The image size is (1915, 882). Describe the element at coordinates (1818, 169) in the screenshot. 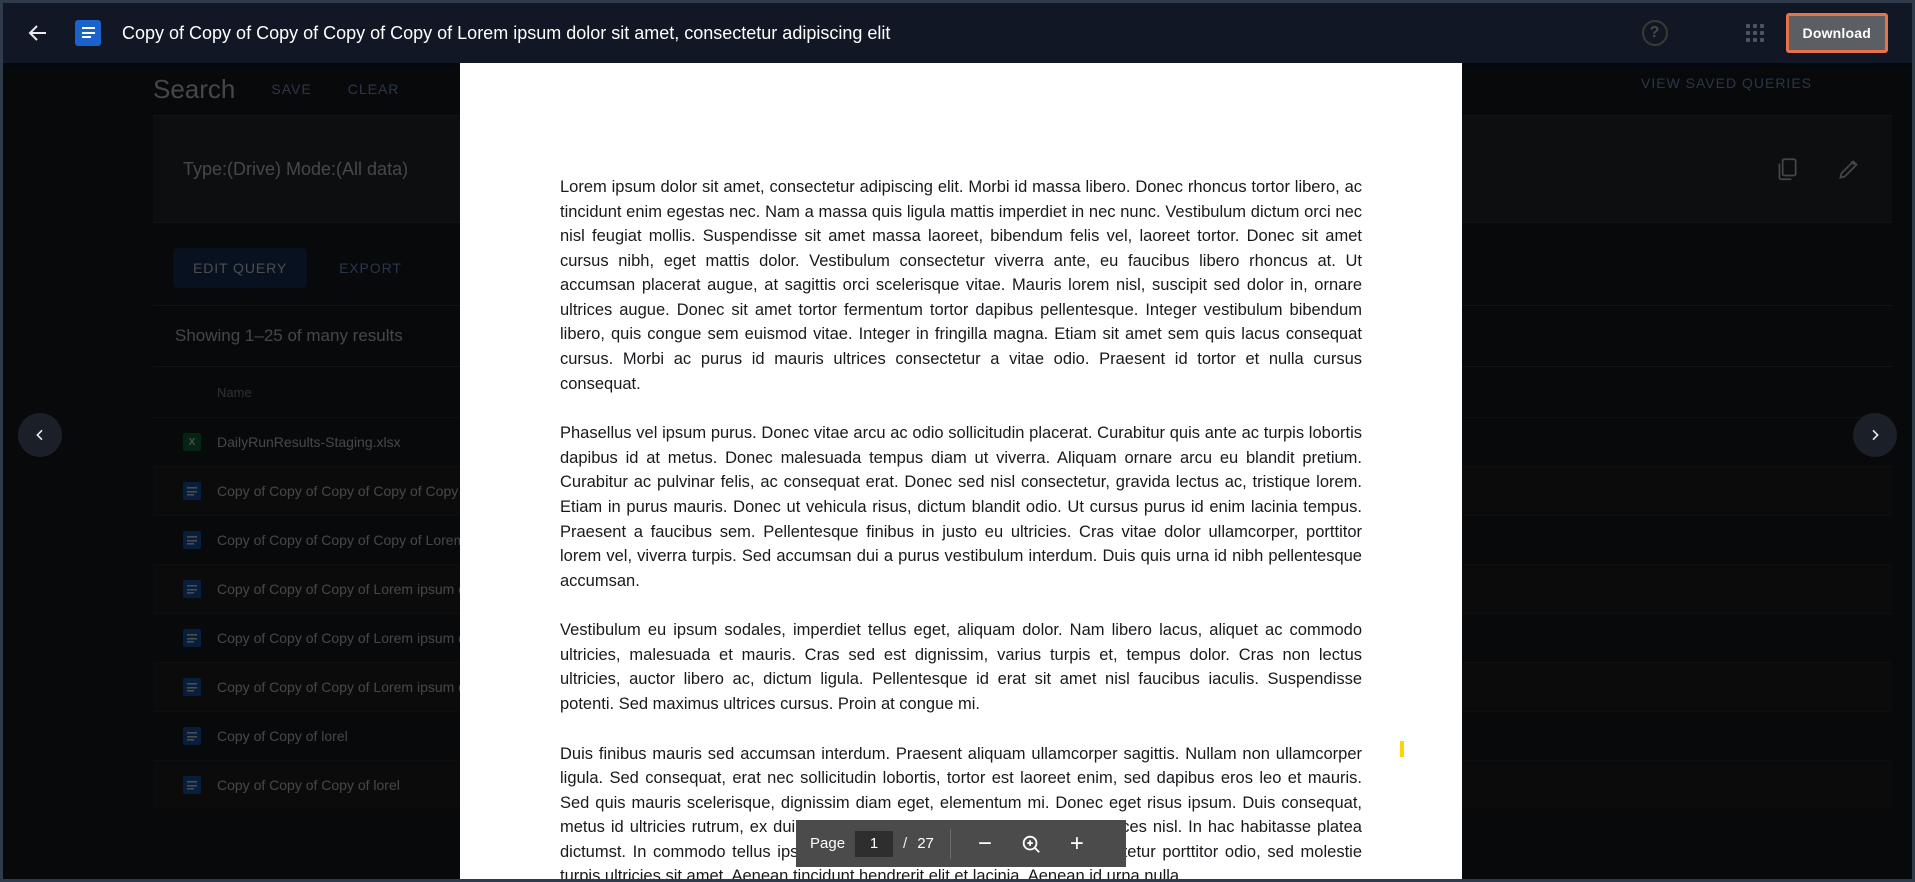

I see `query-card-actions` at that location.